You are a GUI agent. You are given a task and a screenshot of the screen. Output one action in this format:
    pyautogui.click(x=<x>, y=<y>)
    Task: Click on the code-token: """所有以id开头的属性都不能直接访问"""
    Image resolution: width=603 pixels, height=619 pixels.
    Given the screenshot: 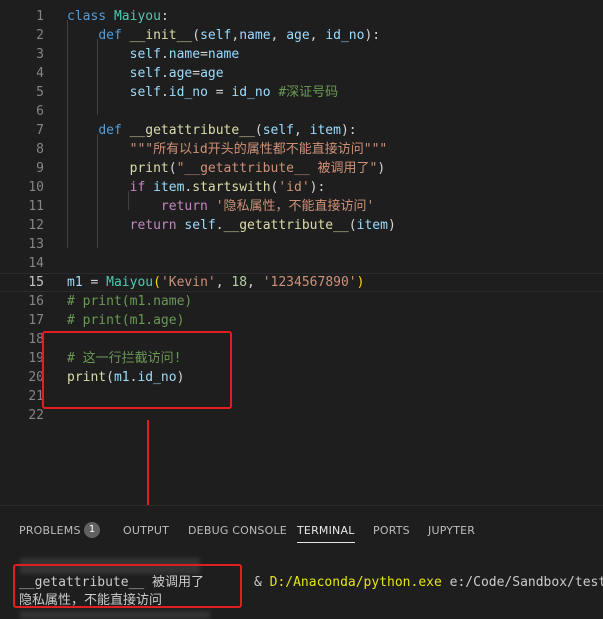 What is the action you would take?
    pyautogui.click(x=258, y=149)
    